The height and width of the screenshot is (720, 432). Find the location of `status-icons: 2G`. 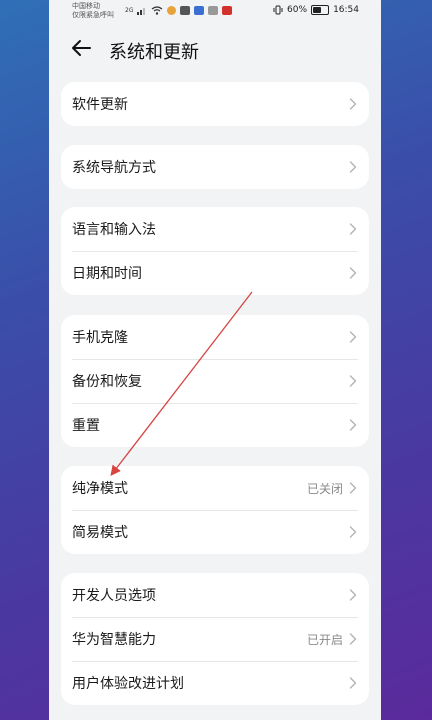

status-icons: 2G is located at coordinates (179, 10).